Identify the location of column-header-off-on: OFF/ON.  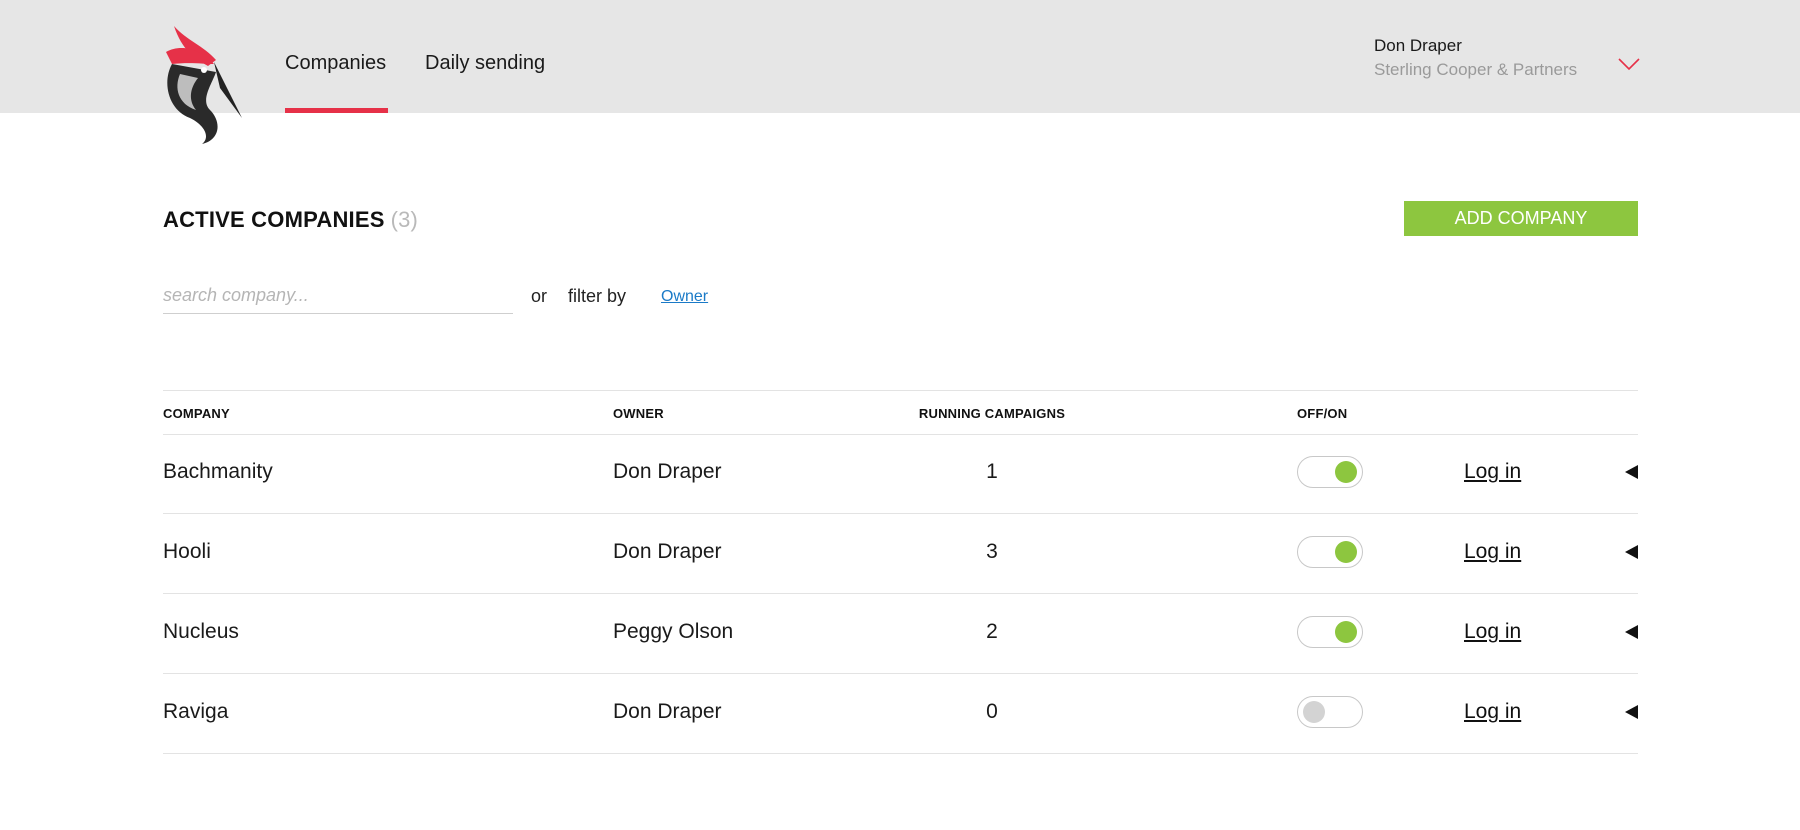
(1322, 413).